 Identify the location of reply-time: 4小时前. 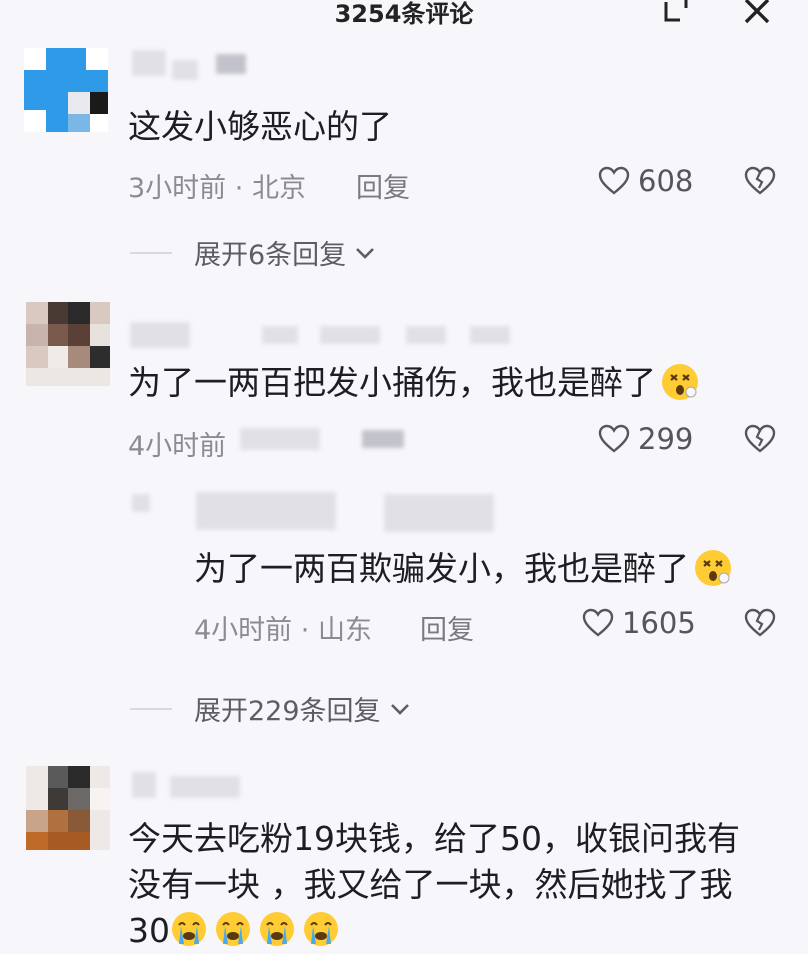
(243, 630).